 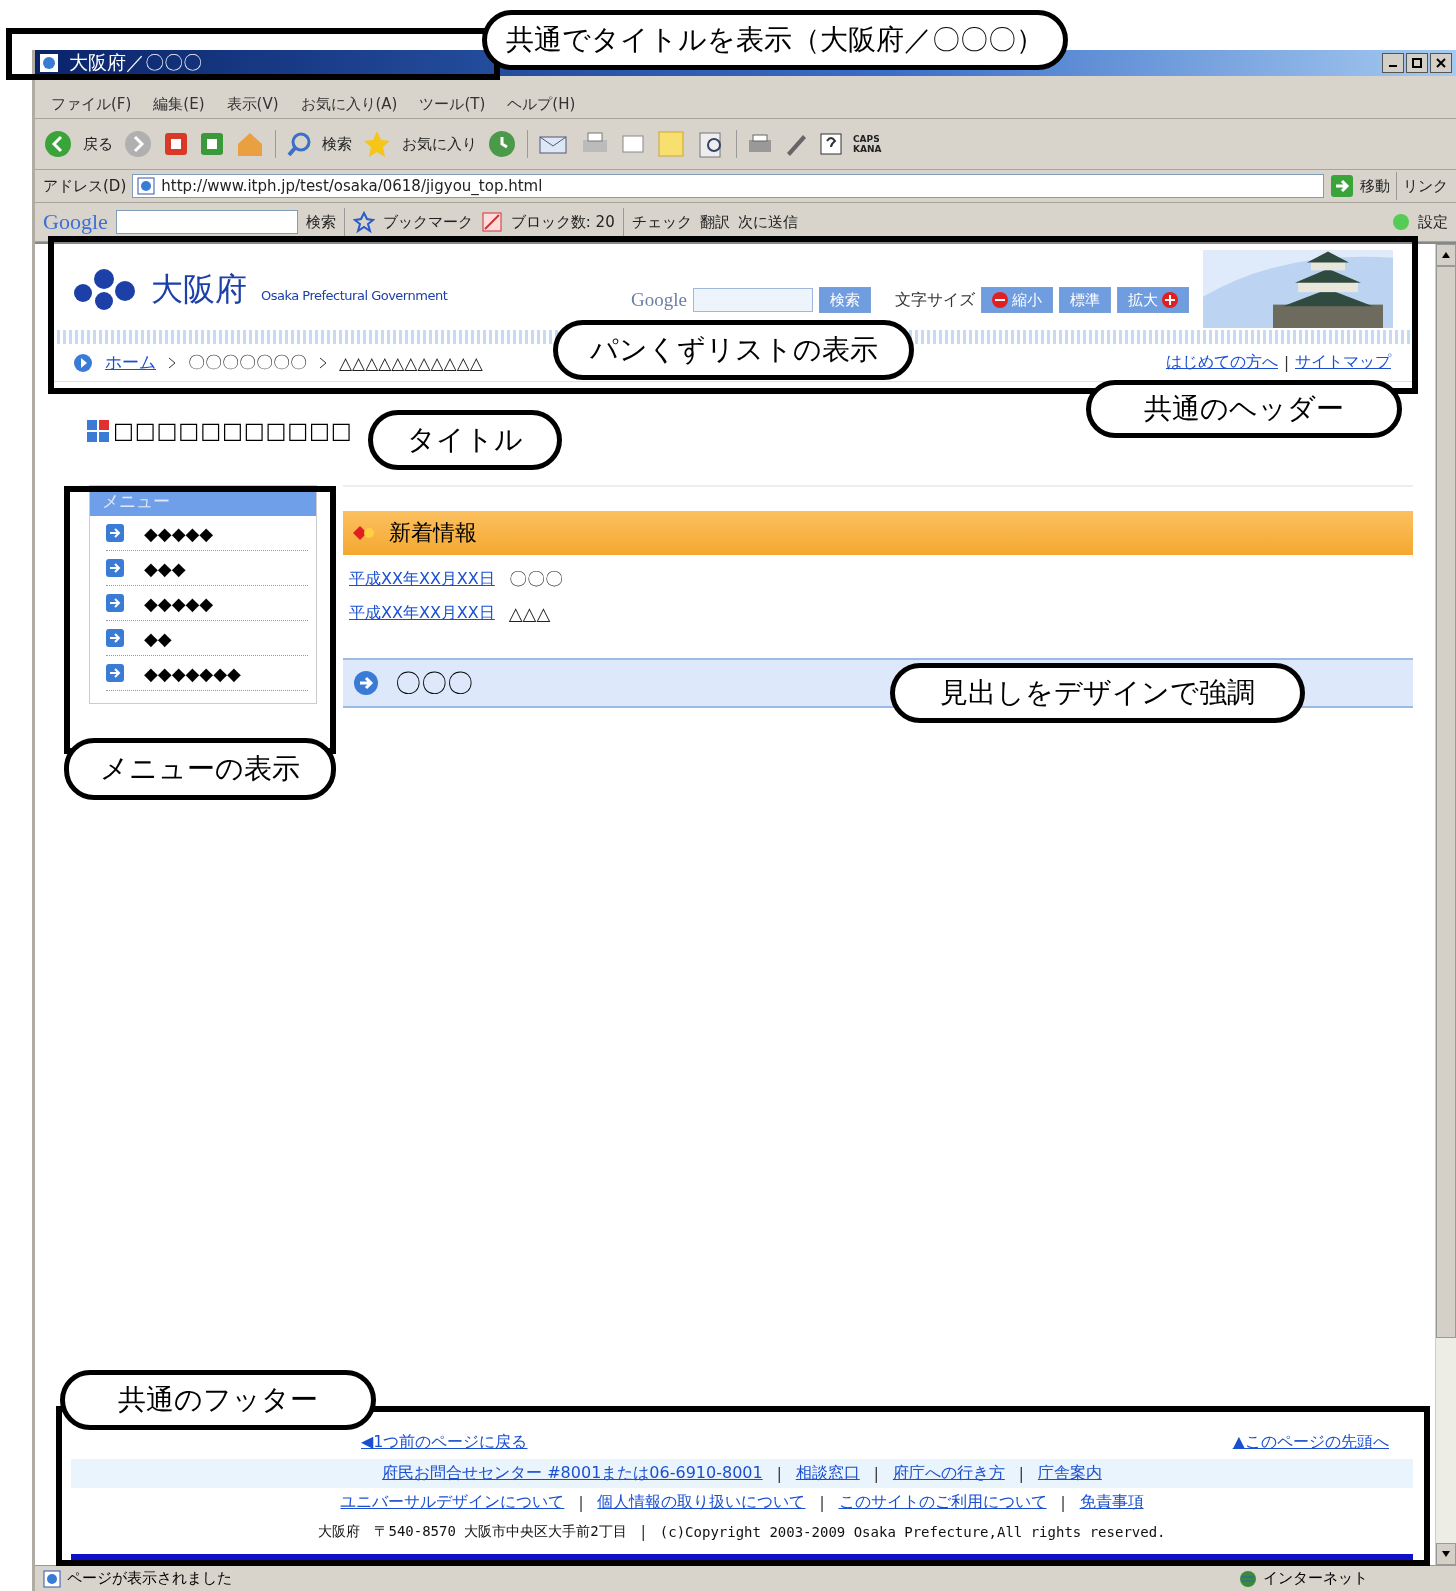 I want to click on google-search-button: 検索, so click(x=320, y=222).